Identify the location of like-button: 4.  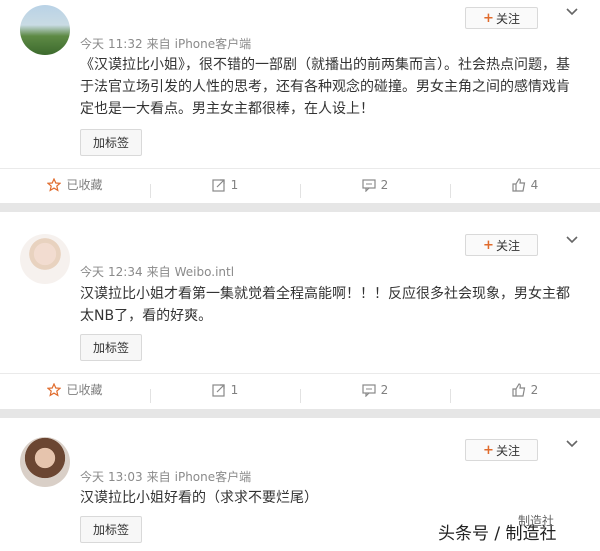
(525, 187).